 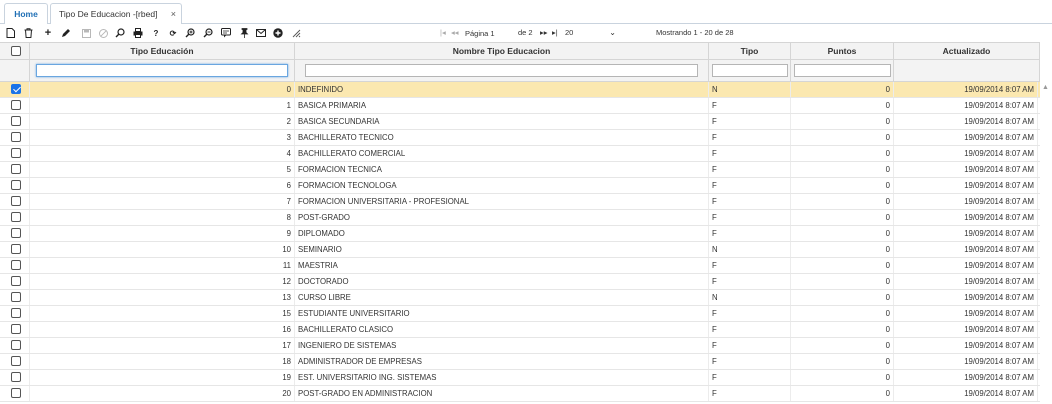 I want to click on cell-code: 9, so click(x=162, y=233).